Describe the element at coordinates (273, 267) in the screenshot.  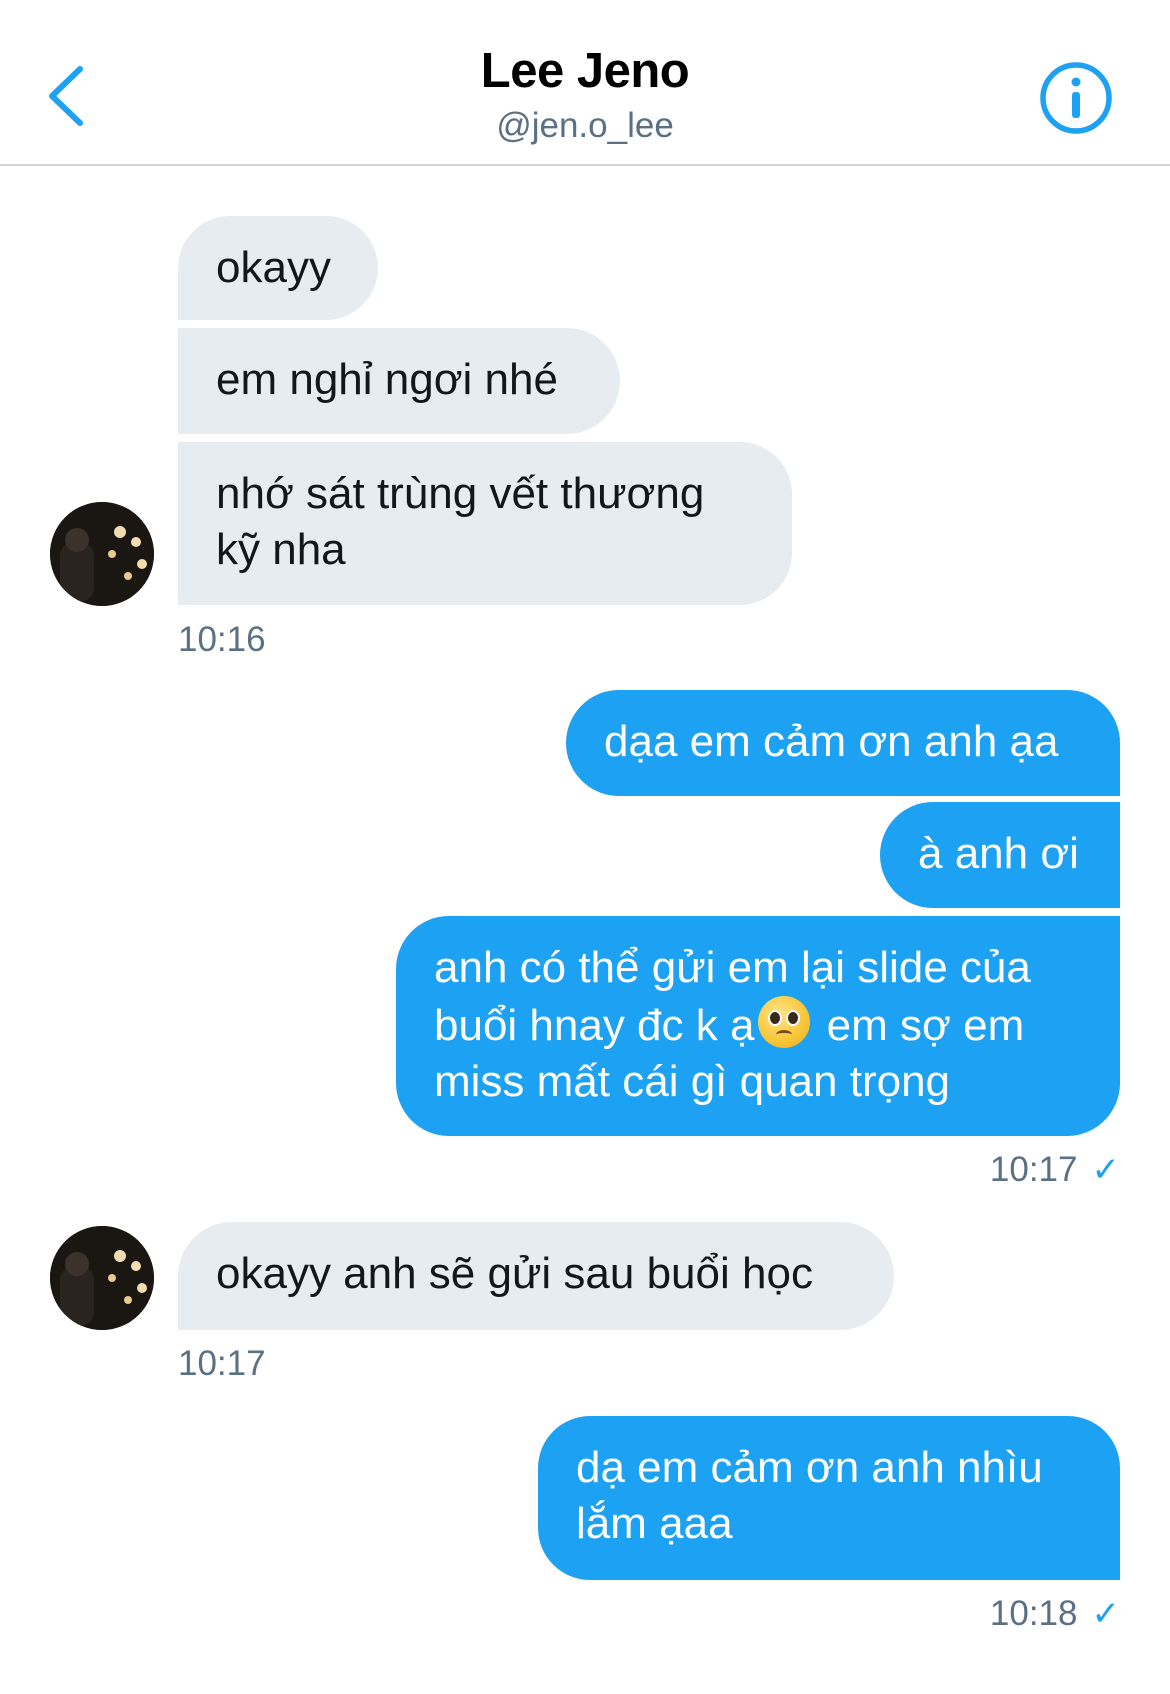
I see `message-text: okayy` at that location.